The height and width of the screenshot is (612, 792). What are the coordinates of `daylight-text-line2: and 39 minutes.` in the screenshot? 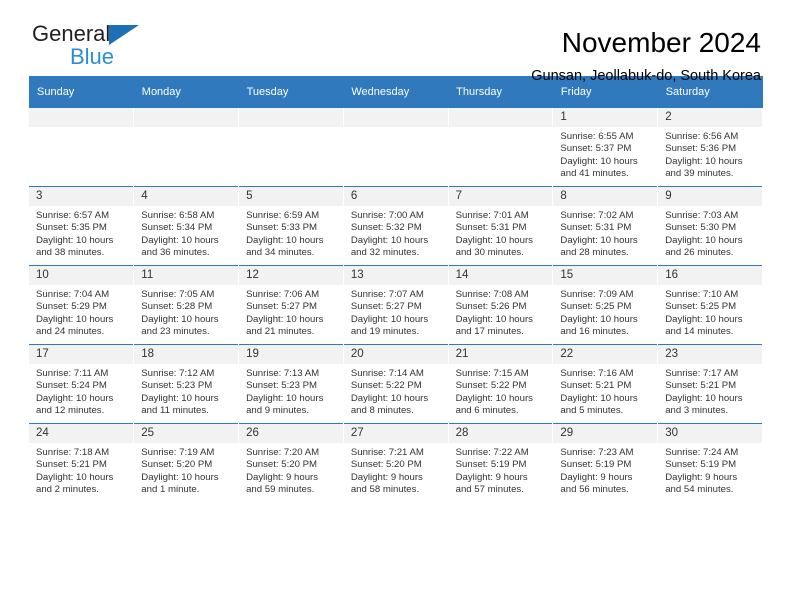 It's located at (699, 174).